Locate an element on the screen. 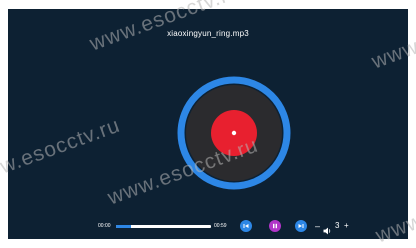 Image resolution: width=416 pixels, height=248 pixels. pause-button is located at coordinates (275, 226).